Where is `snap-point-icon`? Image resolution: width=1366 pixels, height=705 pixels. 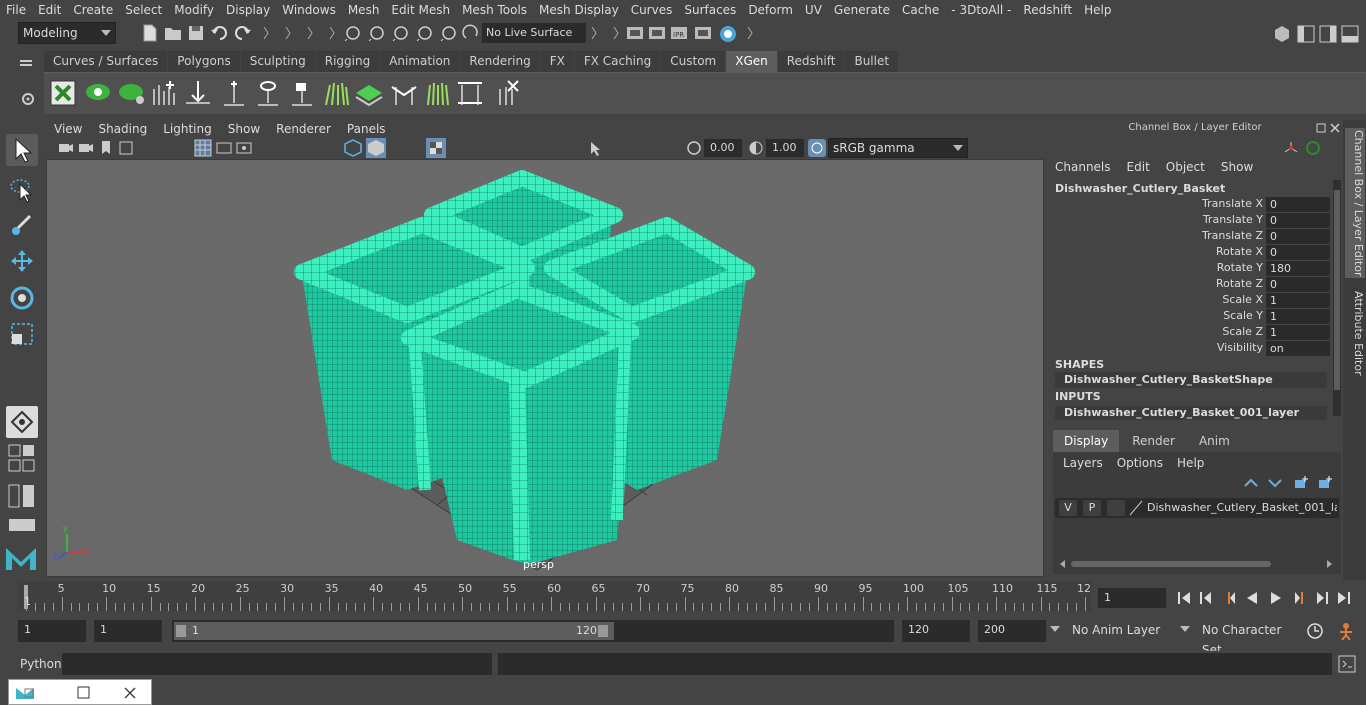 snap-point-icon is located at coordinates (401, 33).